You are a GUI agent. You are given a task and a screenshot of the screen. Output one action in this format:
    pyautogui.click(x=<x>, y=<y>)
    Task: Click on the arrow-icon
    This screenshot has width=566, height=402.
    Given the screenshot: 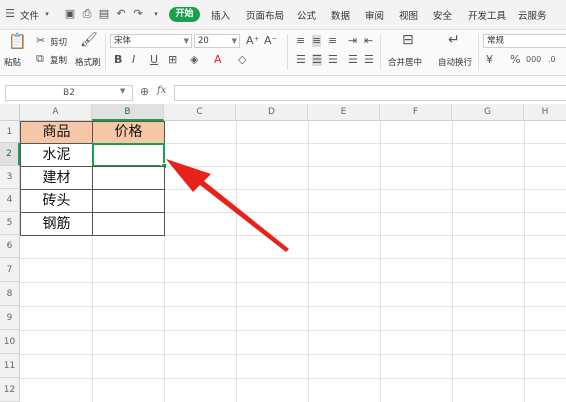 What is the action you would take?
    pyautogui.click(x=227, y=205)
    